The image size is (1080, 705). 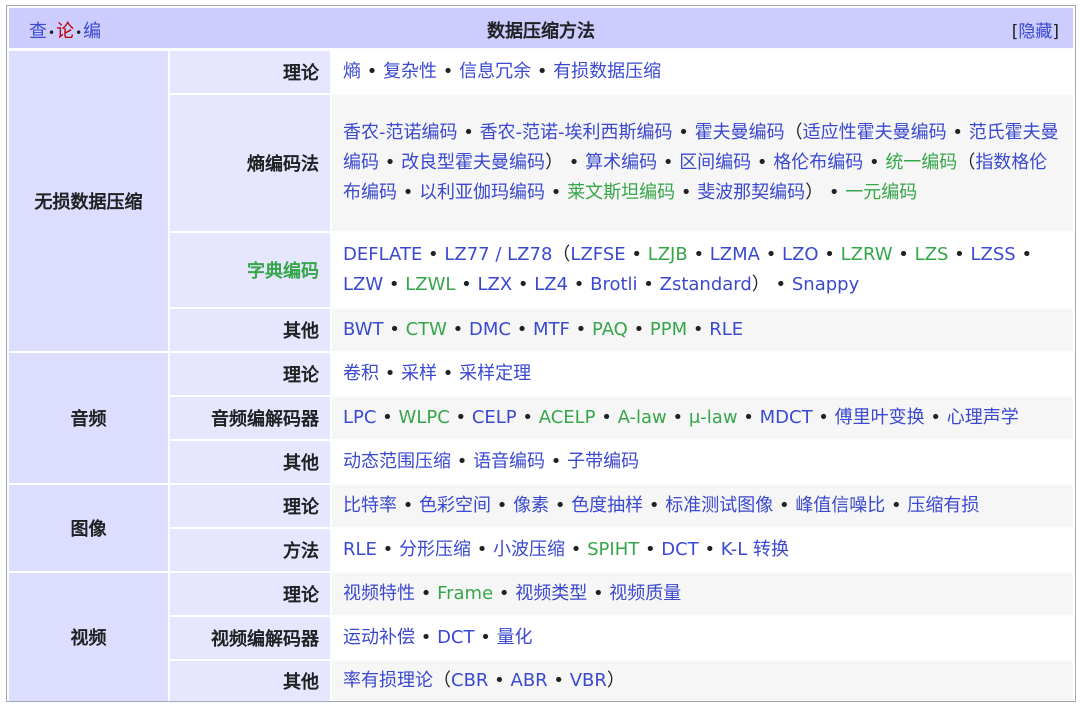 I want to click on list-link: LPC, so click(x=359, y=417).